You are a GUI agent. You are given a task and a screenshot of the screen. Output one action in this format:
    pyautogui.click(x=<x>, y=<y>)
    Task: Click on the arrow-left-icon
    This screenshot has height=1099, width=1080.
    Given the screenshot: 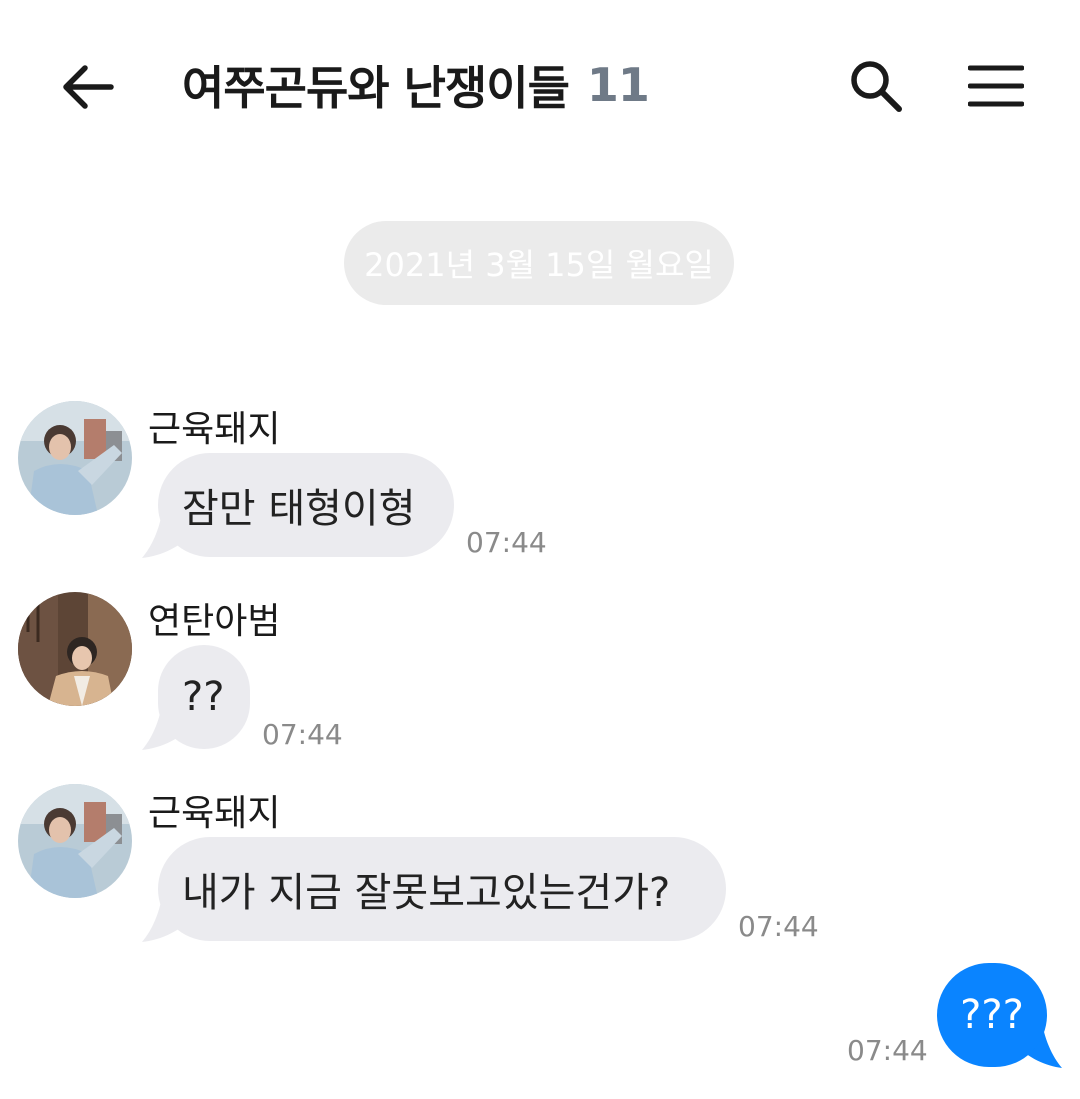 What is the action you would take?
    pyautogui.click(x=88, y=87)
    